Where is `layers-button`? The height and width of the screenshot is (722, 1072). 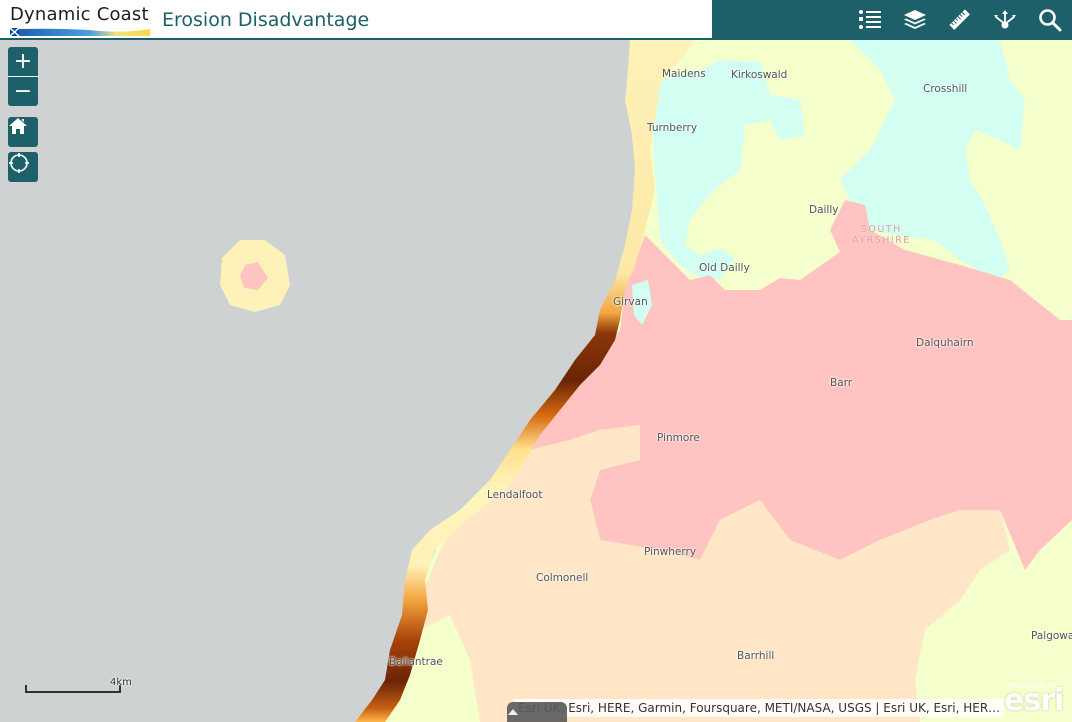
layers-button is located at coordinates (915, 20).